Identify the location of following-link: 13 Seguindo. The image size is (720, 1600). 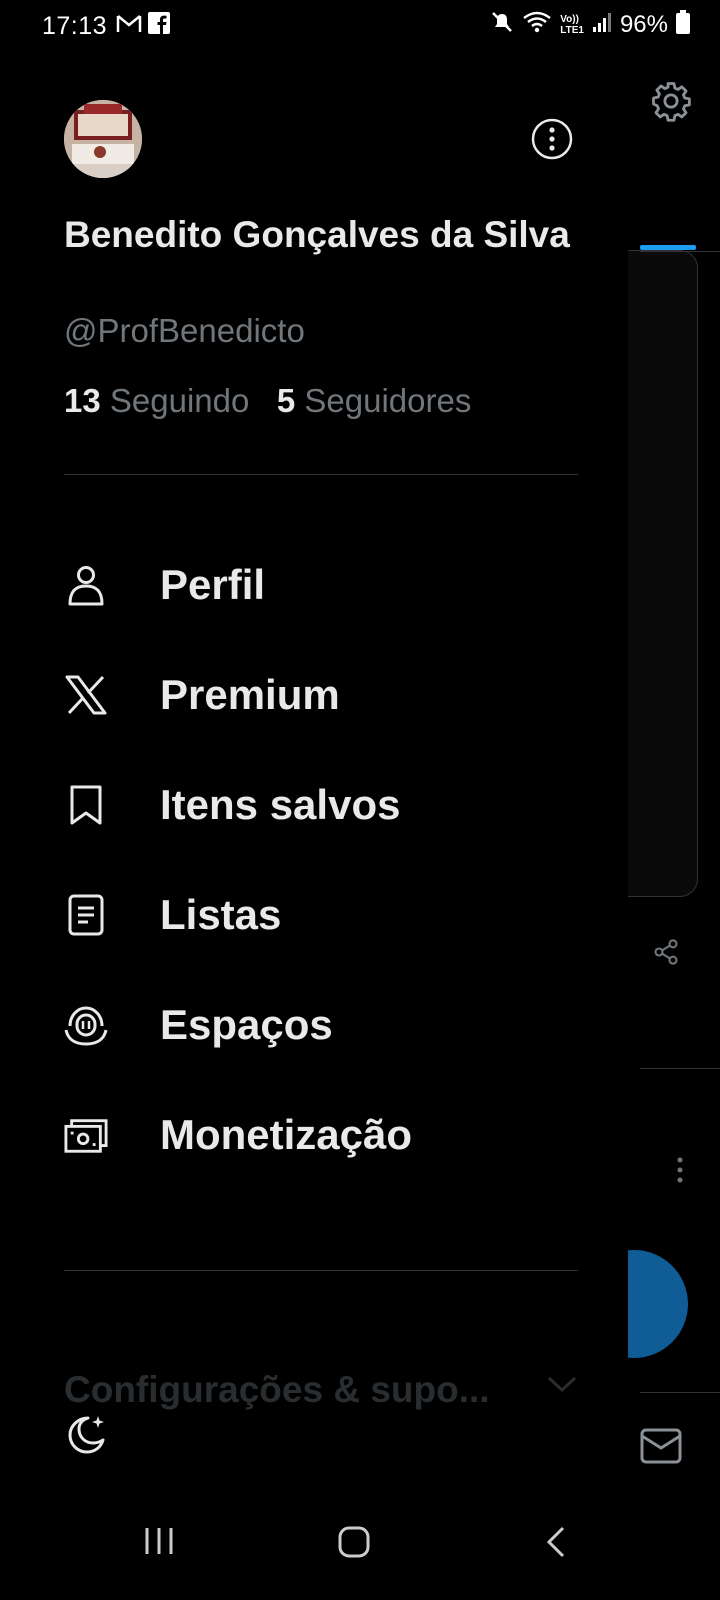
(161, 400).